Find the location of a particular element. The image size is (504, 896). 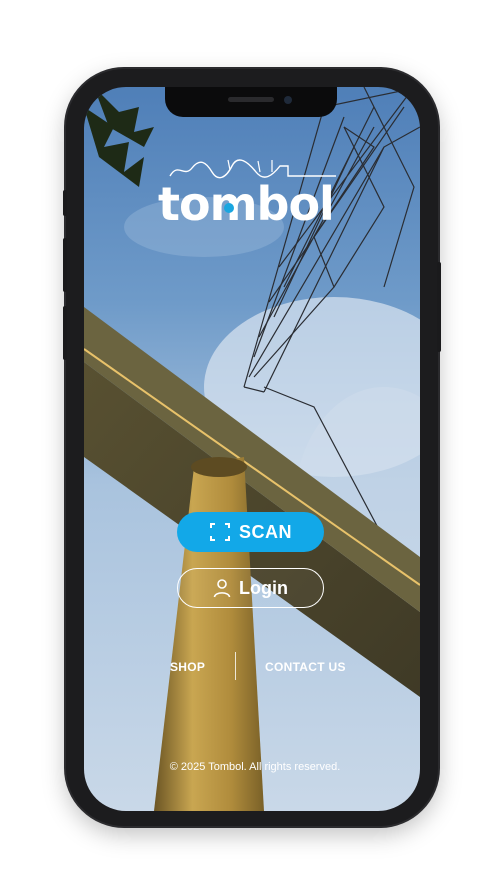

phone-silent-switch is located at coordinates (65, 203).